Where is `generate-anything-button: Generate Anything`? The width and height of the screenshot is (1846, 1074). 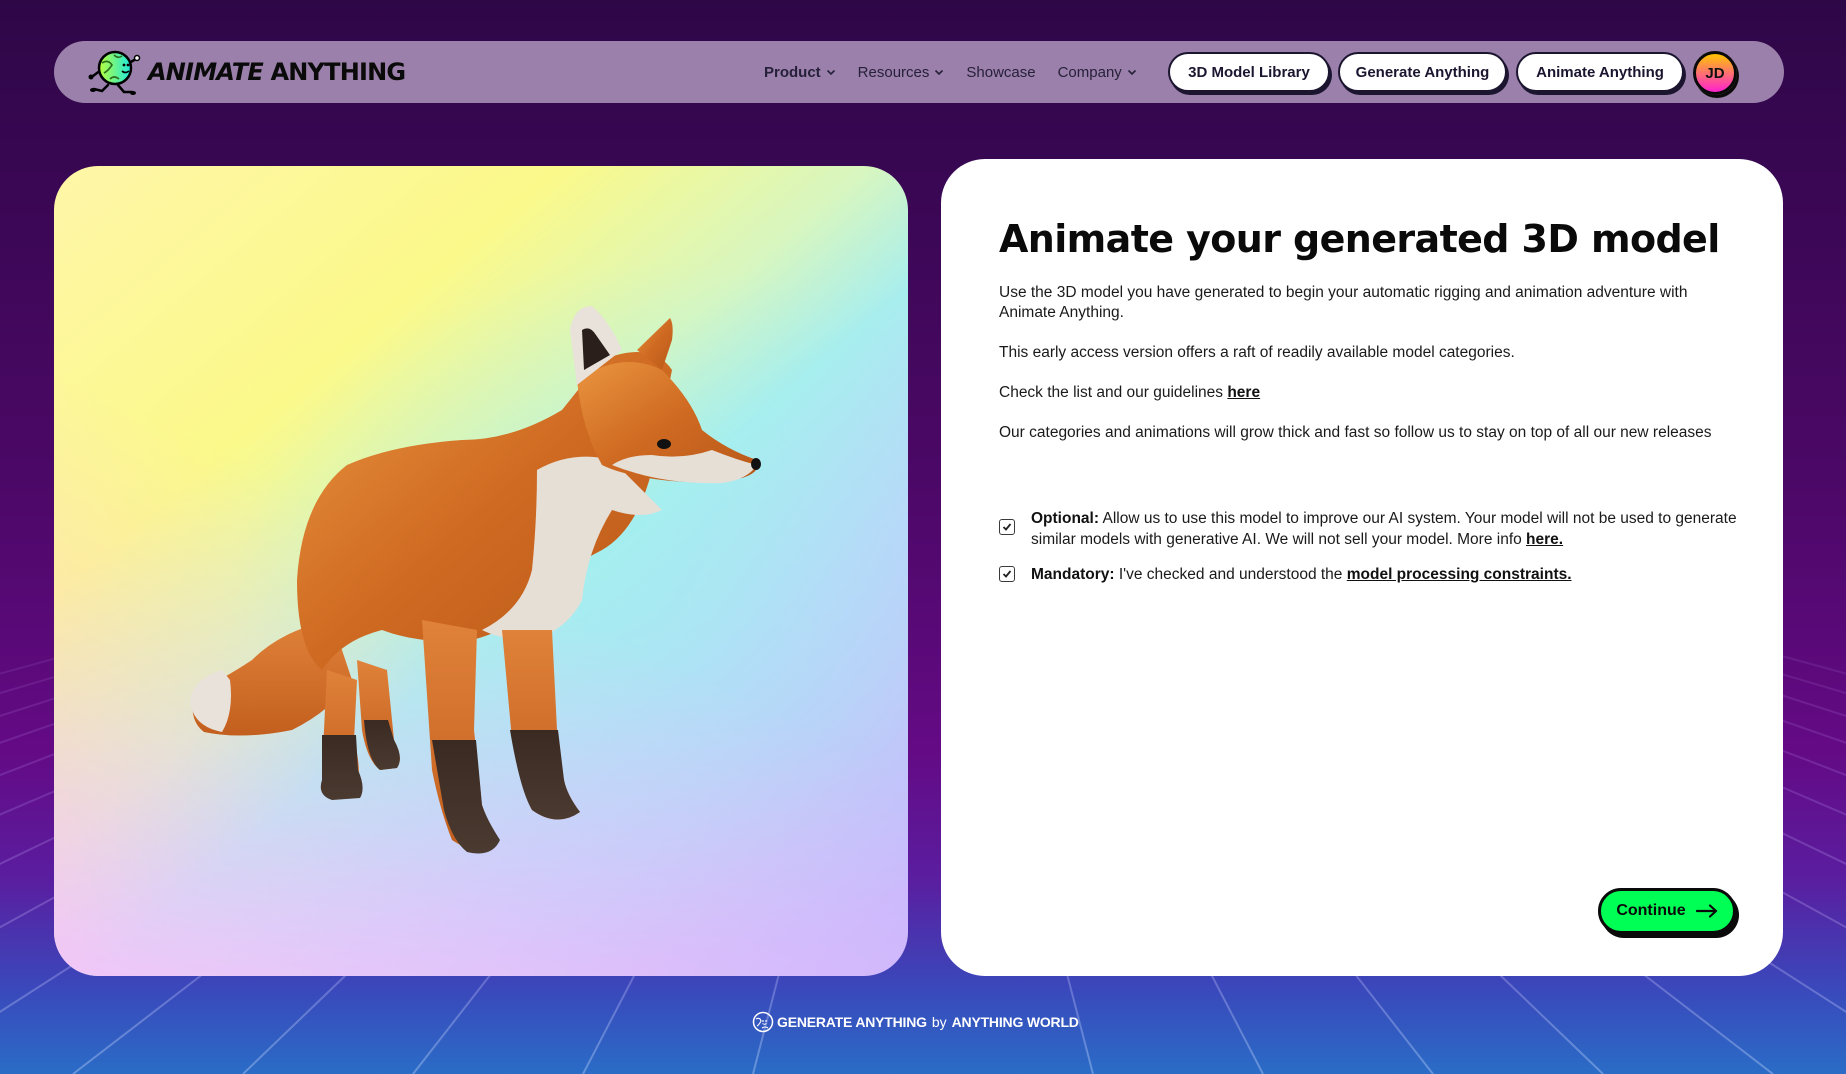 generate-anything-button: Generate Anything is located at coordinates (1422, 72).